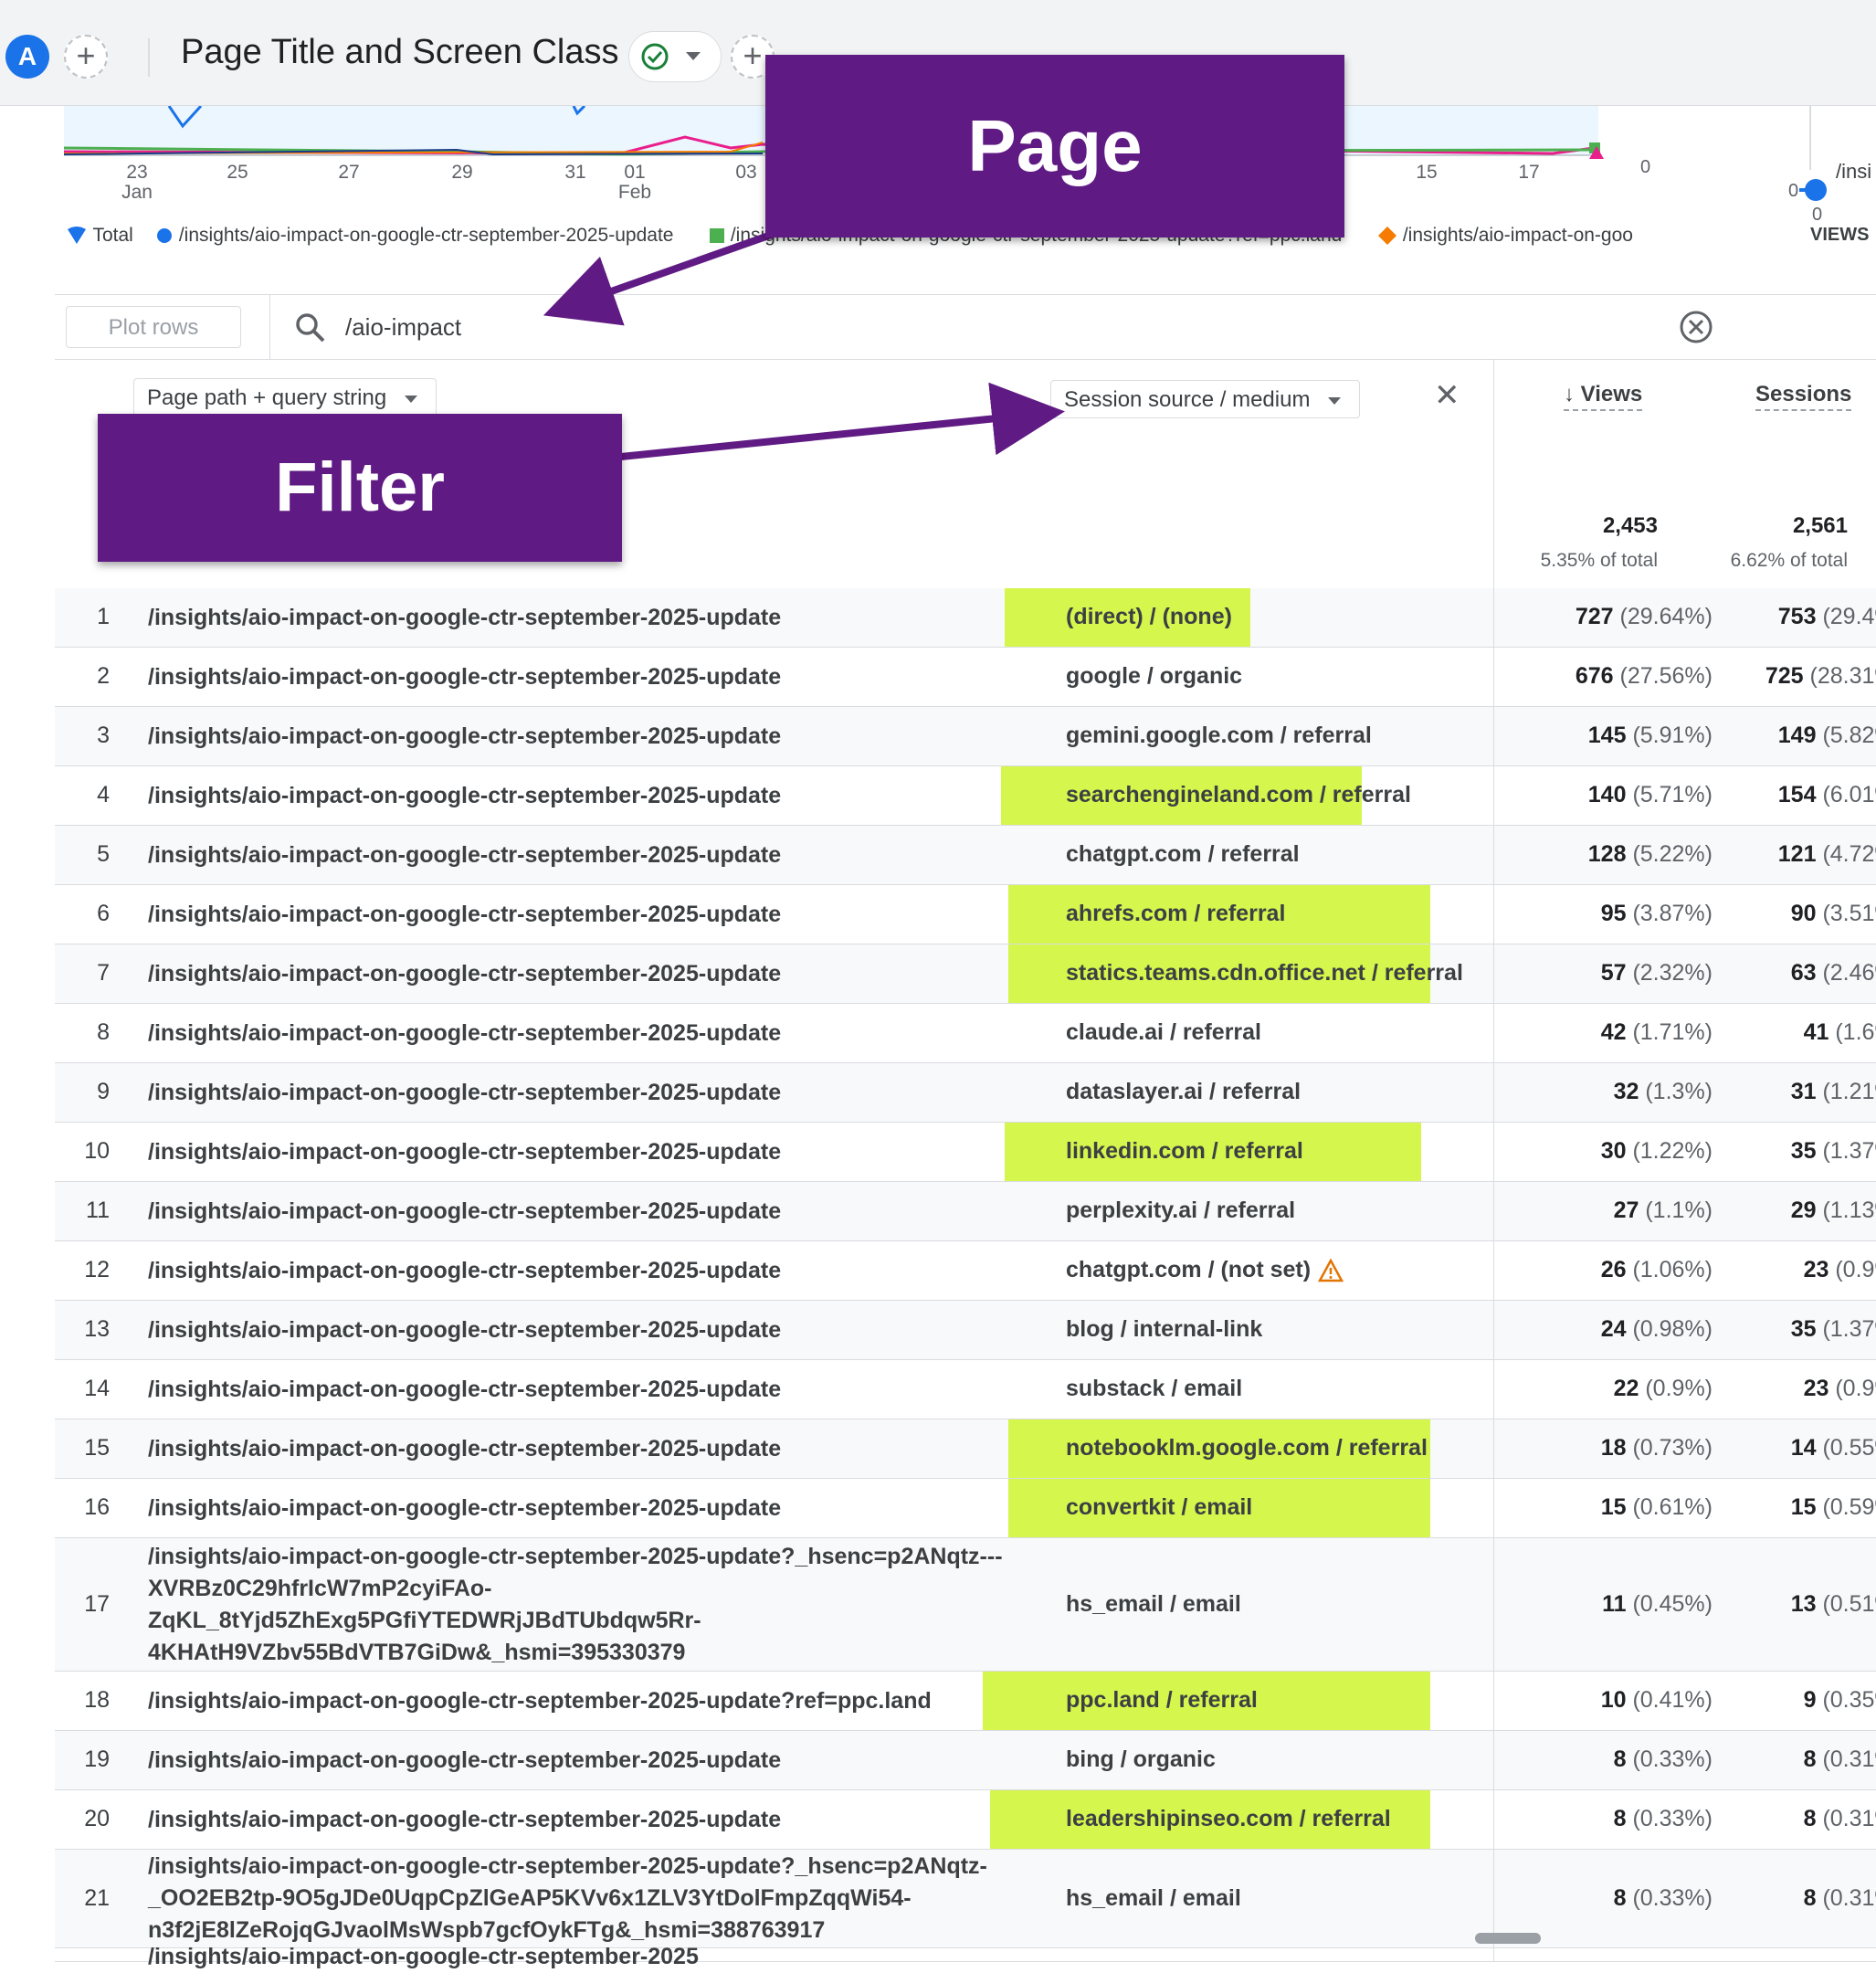 This screenshot has height=1973, width=1876. I want to click on source-medium-cell: convertkit / email, so click(1159, 1507).